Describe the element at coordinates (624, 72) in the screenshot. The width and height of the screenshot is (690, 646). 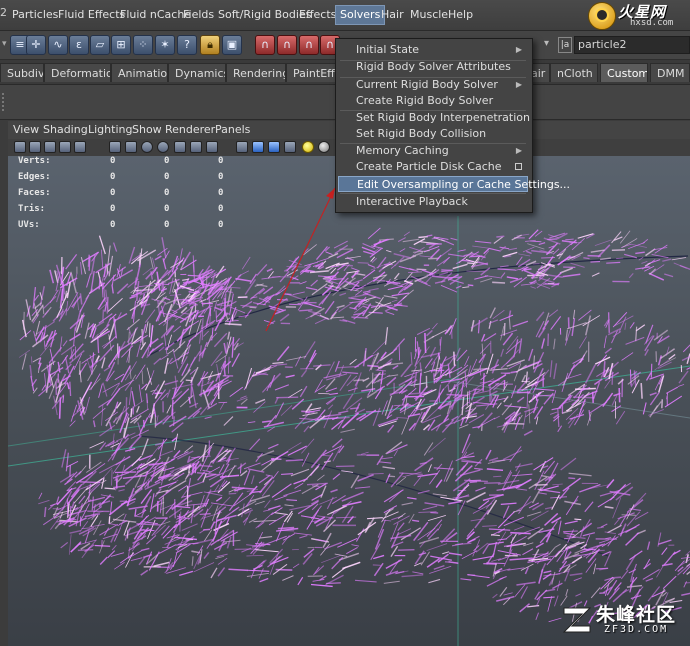
I see `shelf-tab-custom: Custom` at that location.